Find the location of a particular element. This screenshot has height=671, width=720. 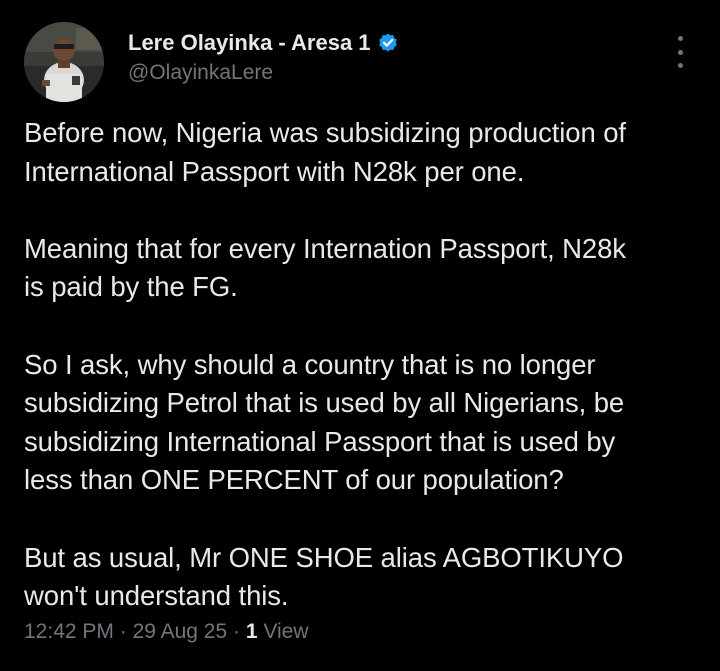

author-handle: @OlayinkaLere is located at coordinates (263, 73).